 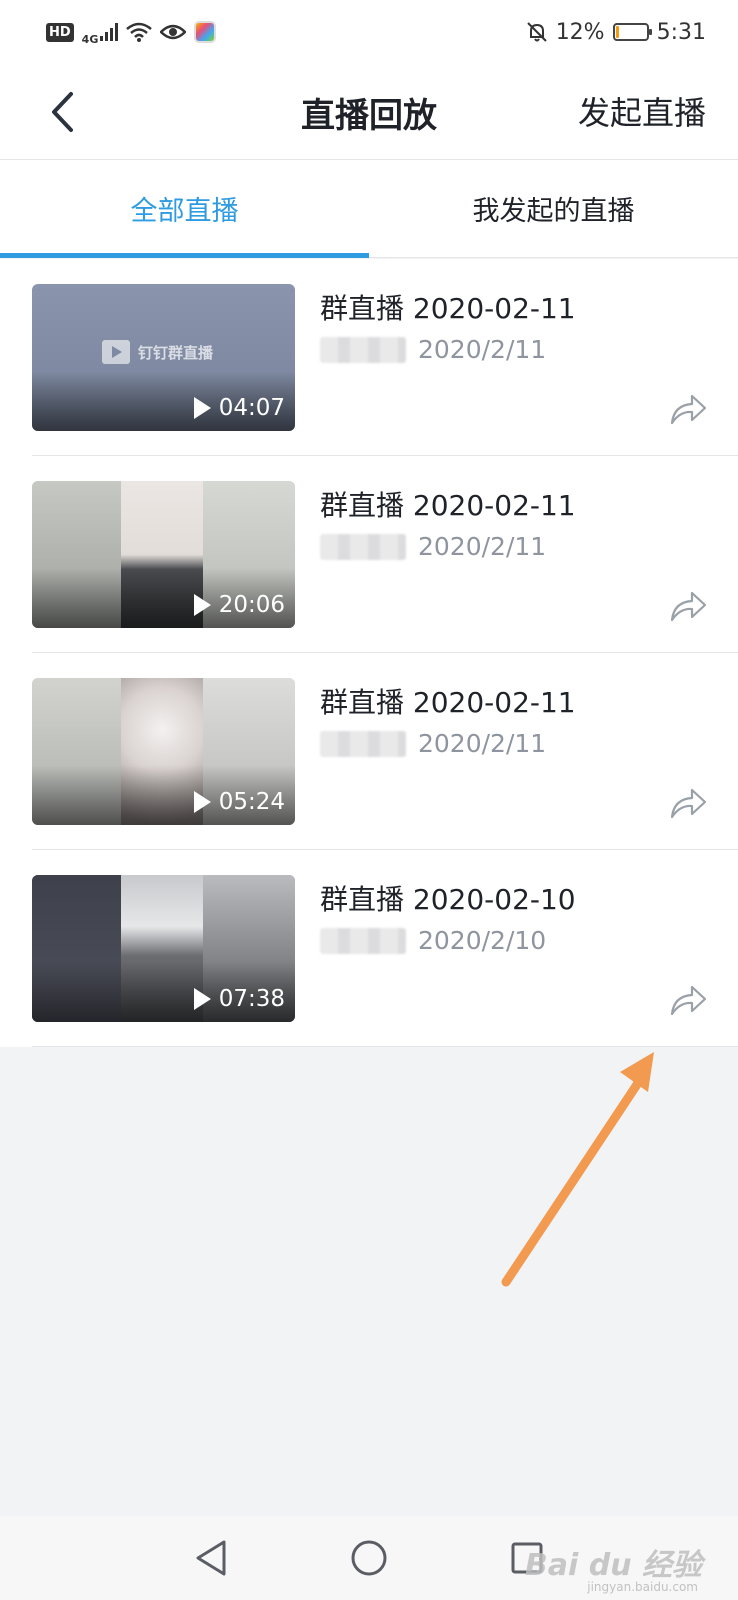 I want to click on nav-home-button, so click(x=369, y=1558).